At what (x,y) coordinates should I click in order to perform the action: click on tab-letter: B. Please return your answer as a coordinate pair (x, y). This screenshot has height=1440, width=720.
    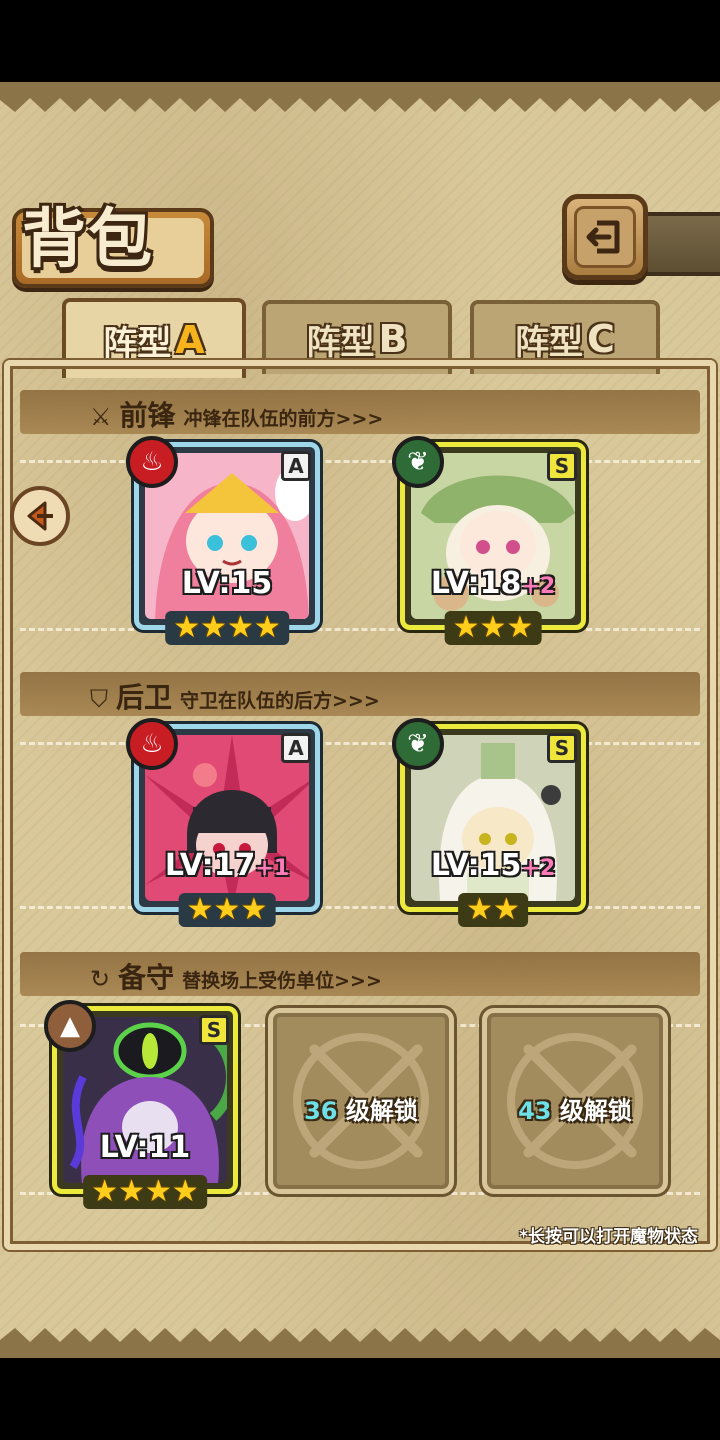
    Looking at the image, I should click on (393, 339).